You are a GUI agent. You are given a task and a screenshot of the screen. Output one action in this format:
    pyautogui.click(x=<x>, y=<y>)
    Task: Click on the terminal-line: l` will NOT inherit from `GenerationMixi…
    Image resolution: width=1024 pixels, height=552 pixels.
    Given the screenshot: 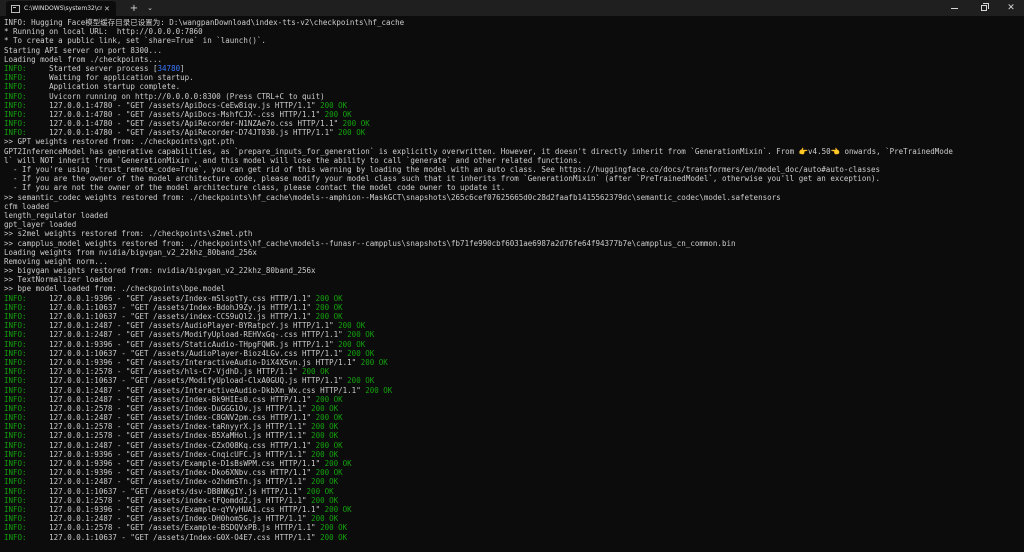 What is the action you would take?
    pyautogui.click(x=513, y=160)
    